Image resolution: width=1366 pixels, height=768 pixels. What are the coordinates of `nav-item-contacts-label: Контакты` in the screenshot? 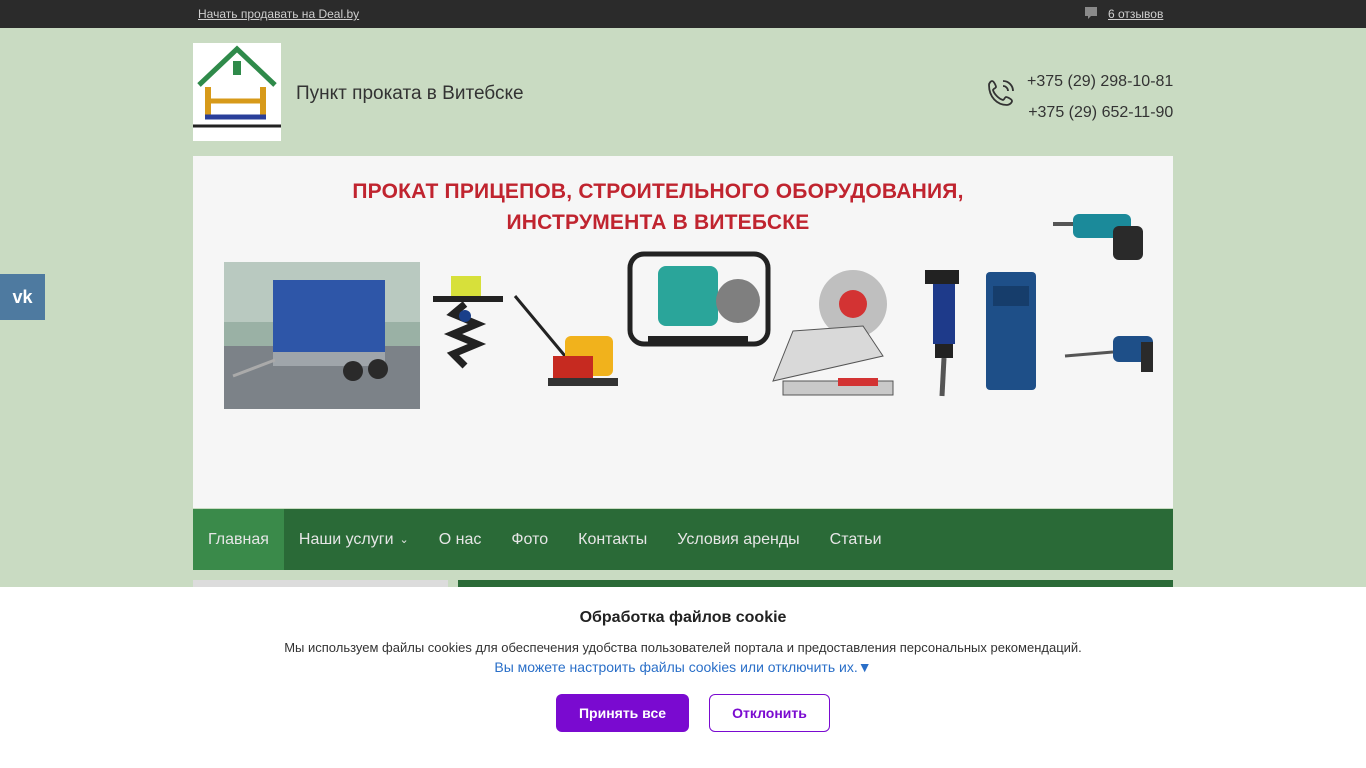 It's located at (613, 539).